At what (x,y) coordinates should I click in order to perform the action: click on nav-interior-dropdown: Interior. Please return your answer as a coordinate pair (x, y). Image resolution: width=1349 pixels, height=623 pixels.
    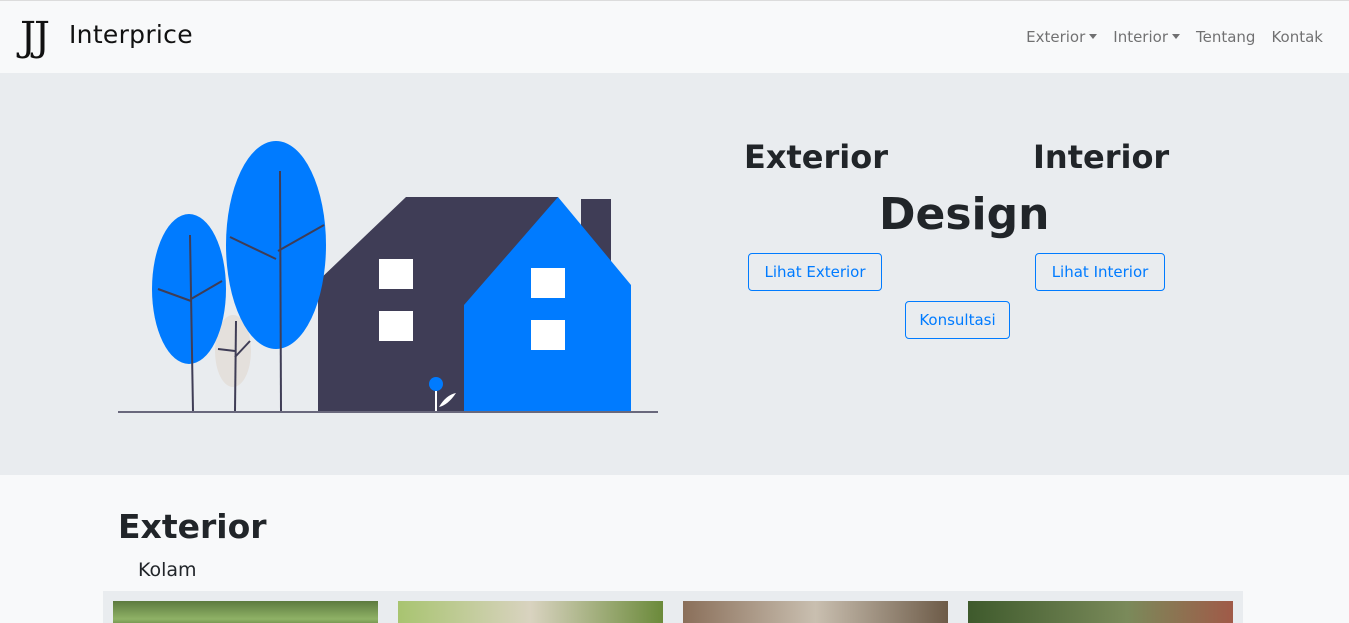
    Looking at the image, I should click on (1146, 37).